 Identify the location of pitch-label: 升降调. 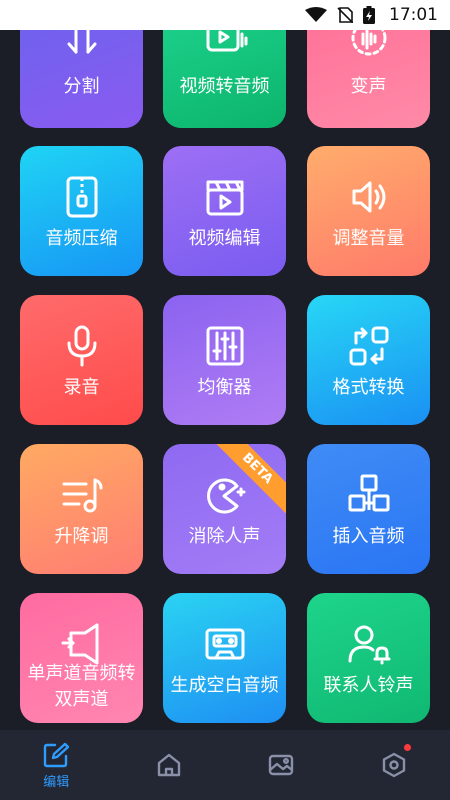
(81, 536).